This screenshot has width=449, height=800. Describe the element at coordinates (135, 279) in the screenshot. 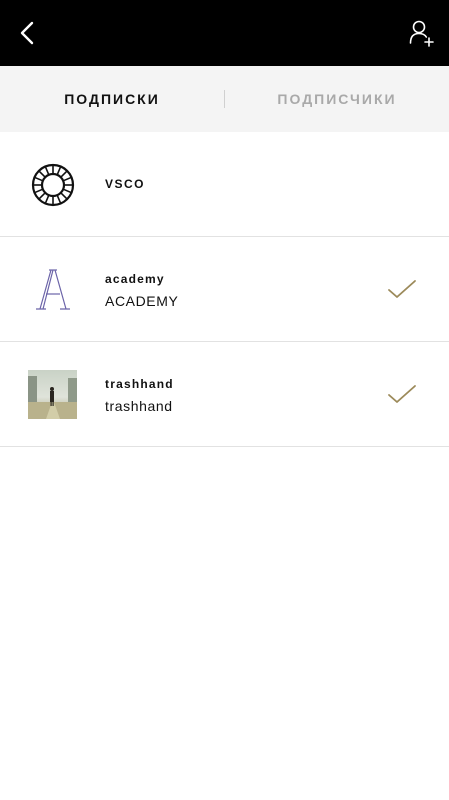

I see `account-handle: academy` at that location.